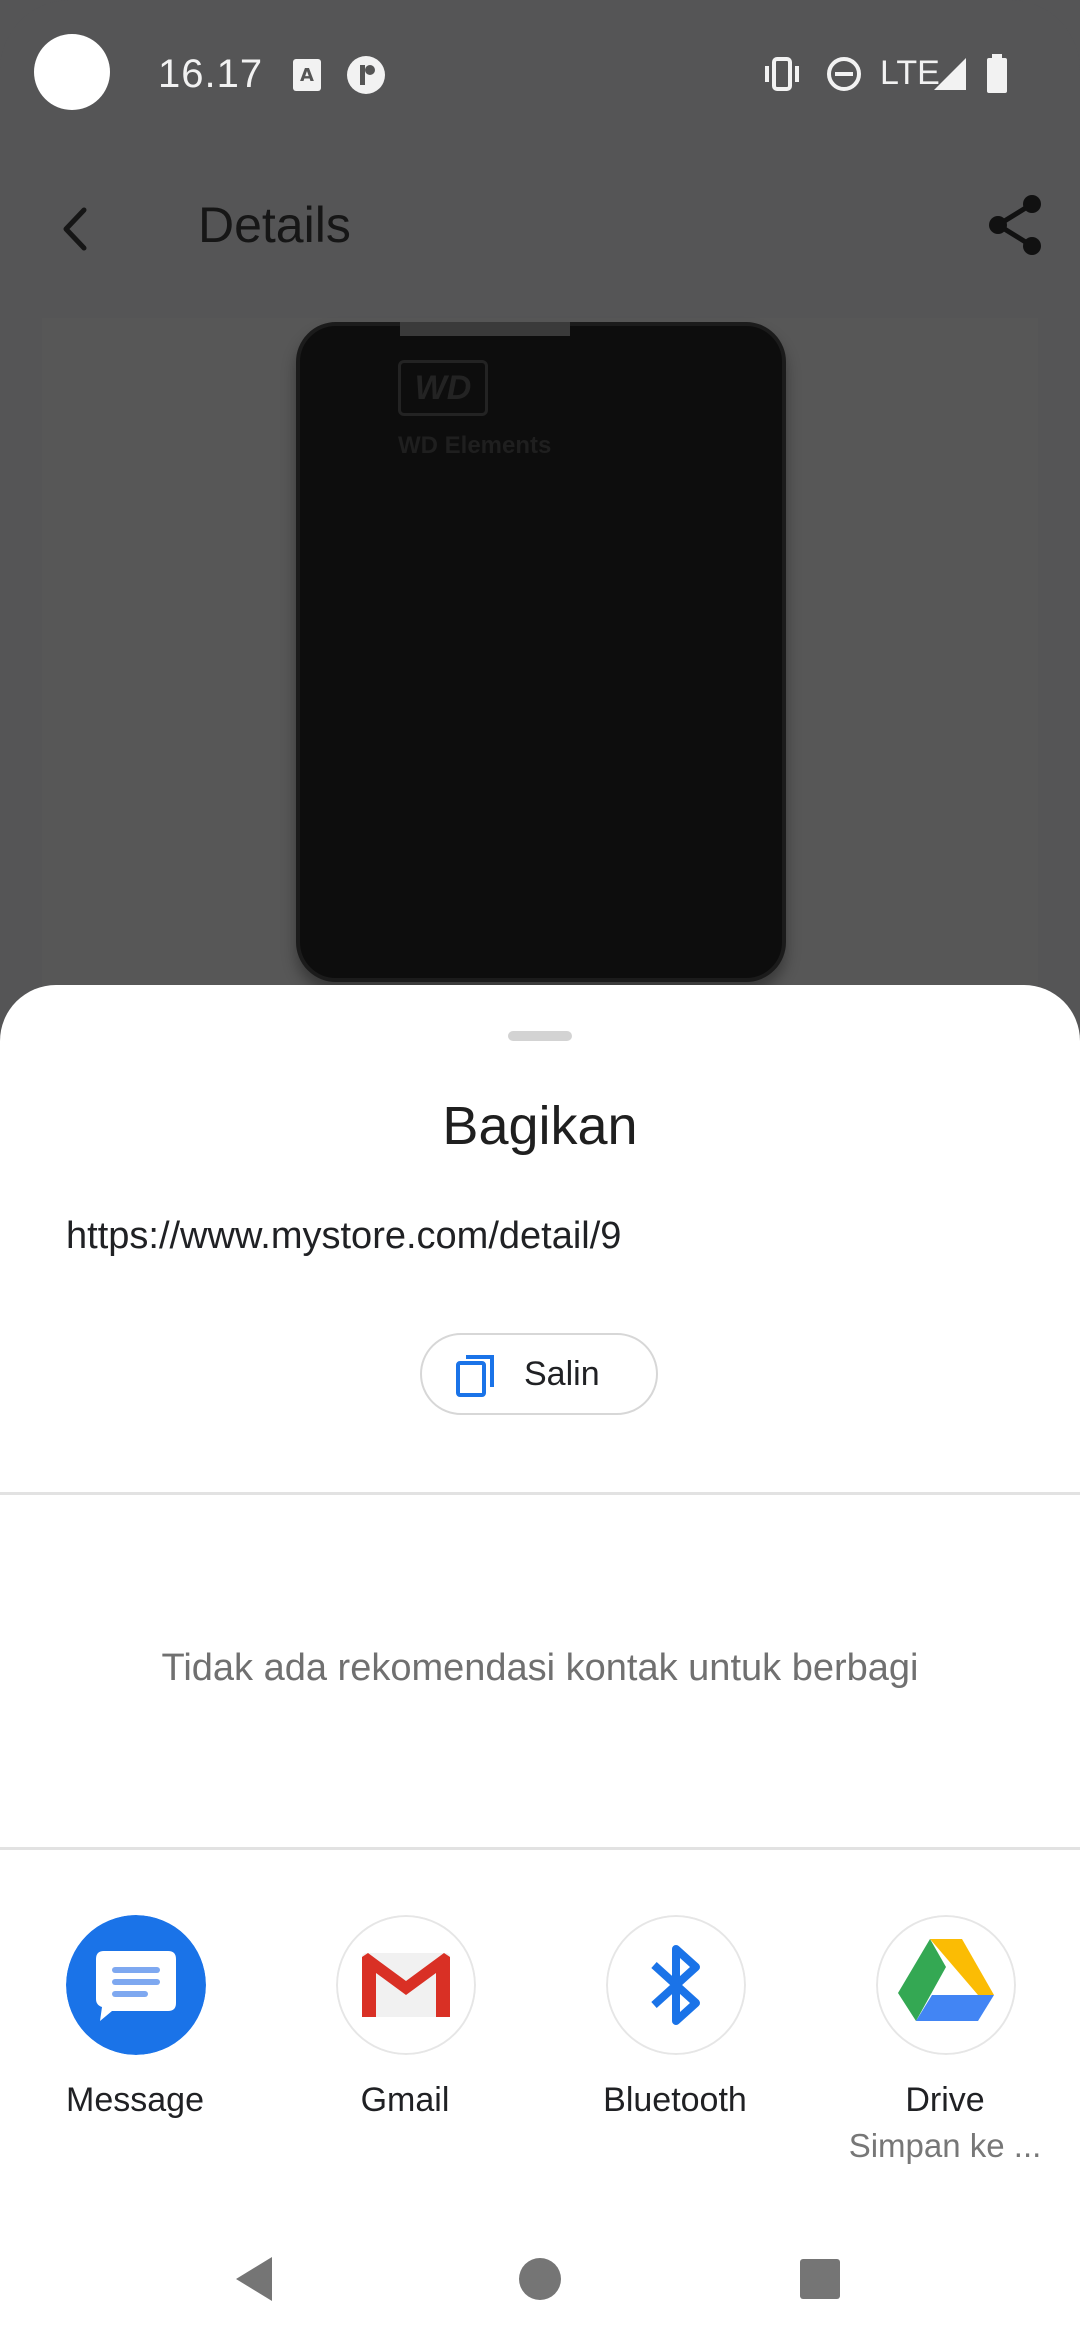 The image size is (1080, 2340). What do you see at coordinates (75, 229) in the screenshot?
I see `back-arrow-icon` at bounding box center [75, 229].